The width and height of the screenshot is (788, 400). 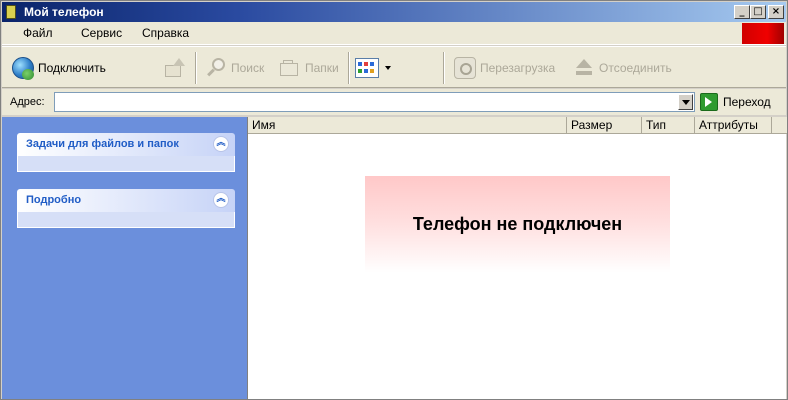 I want to click on search-label: Поиск, so click(x=248, y=68).